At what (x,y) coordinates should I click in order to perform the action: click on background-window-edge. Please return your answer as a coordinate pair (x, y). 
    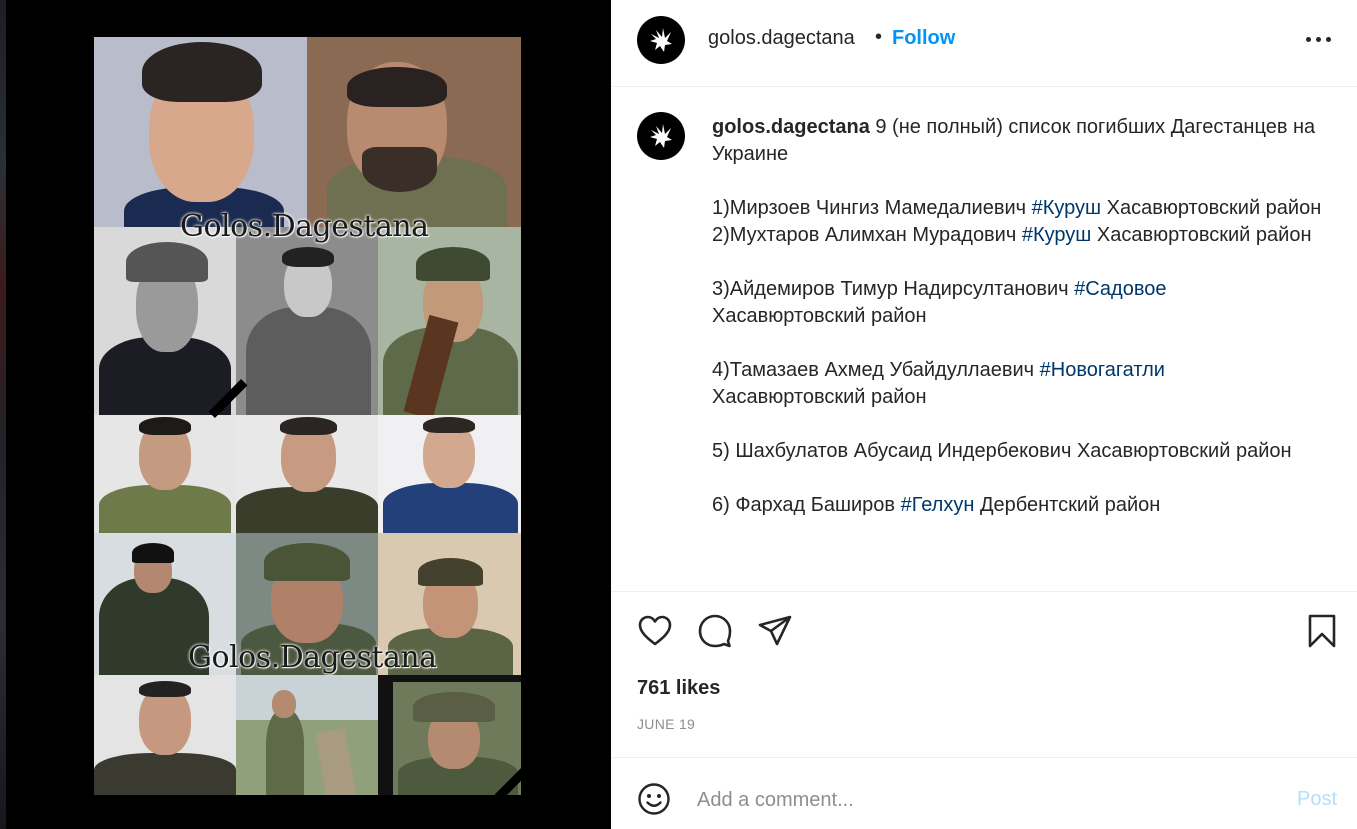
    Looking at the image, I should click on (3, 414).